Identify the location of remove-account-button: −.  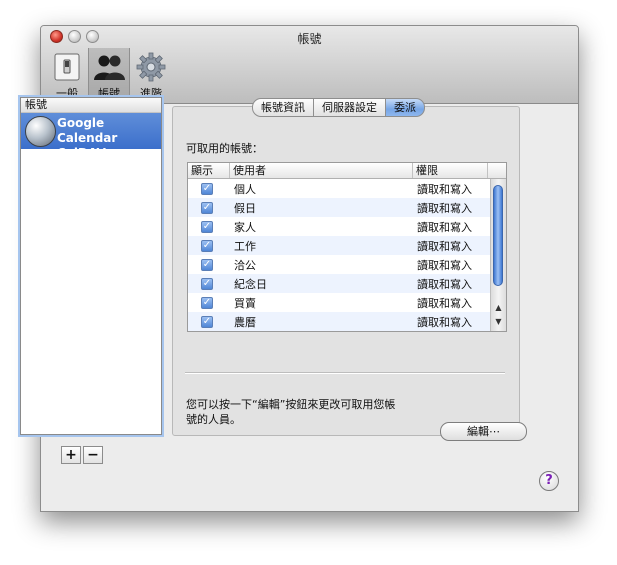
(93, 455).